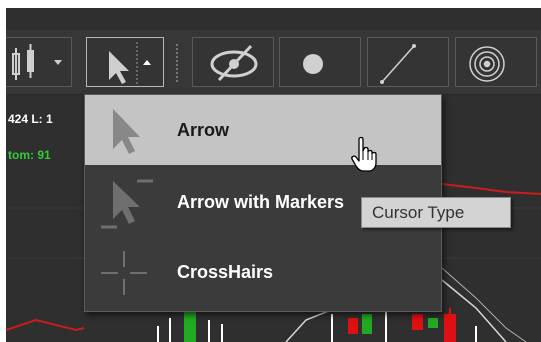  I want to click on menu-item-crosshairs: CrossHairs, so click(263, 272).